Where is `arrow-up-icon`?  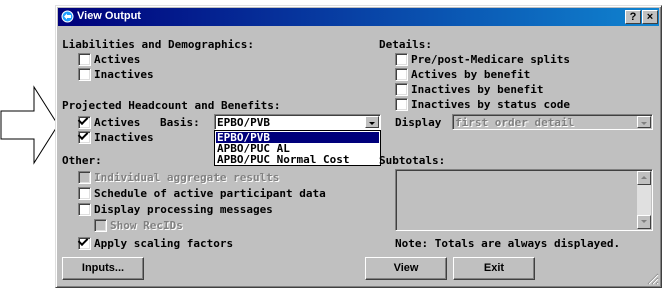 arrow-up-icon is located at coordinates (644, 177).